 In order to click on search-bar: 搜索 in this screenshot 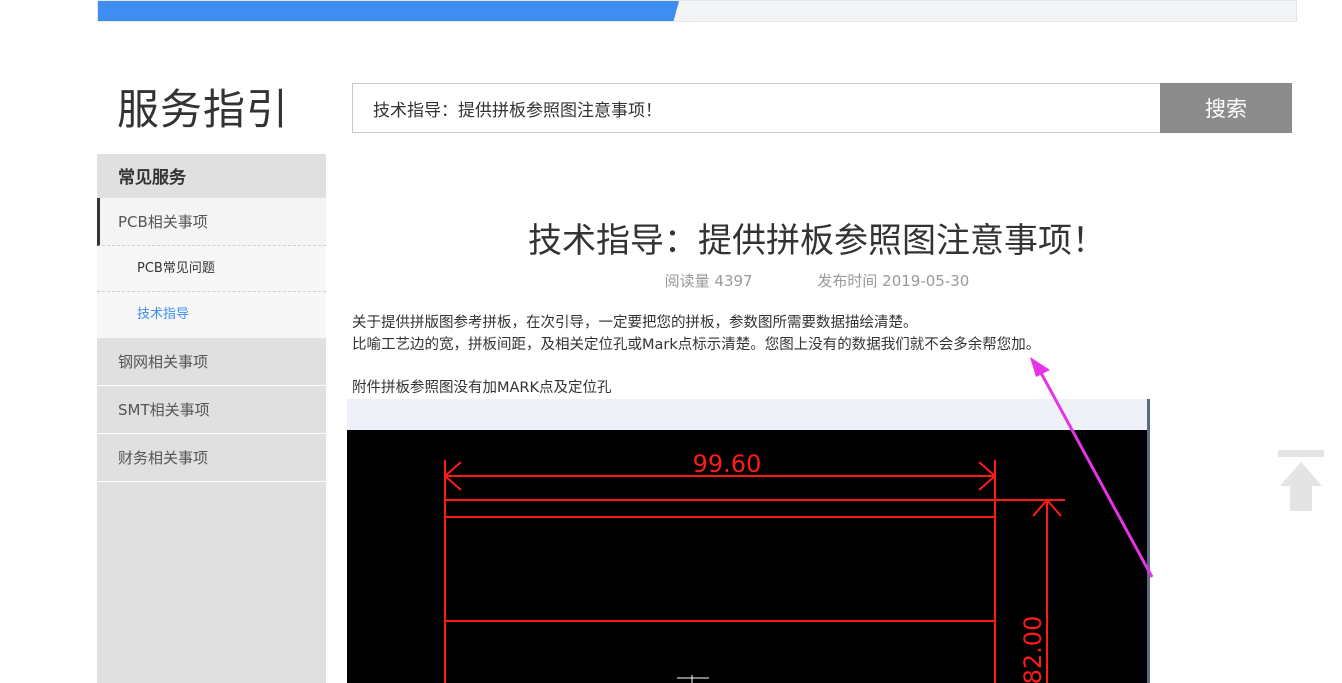, I will do `click(822, 108)`.